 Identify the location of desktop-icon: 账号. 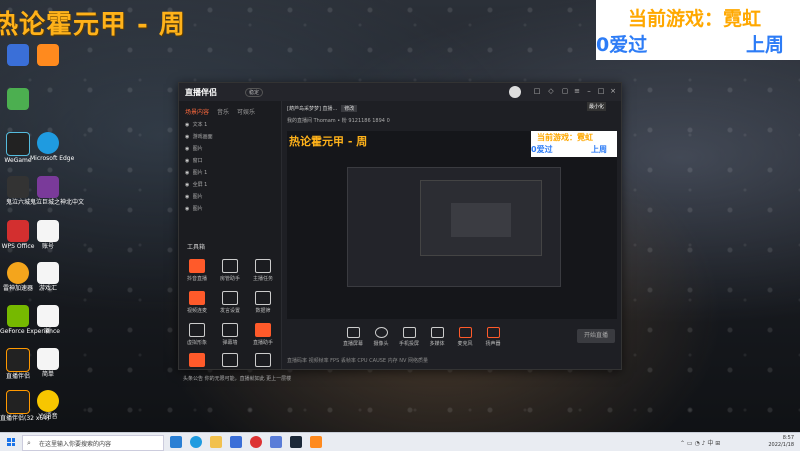
(48, 235).